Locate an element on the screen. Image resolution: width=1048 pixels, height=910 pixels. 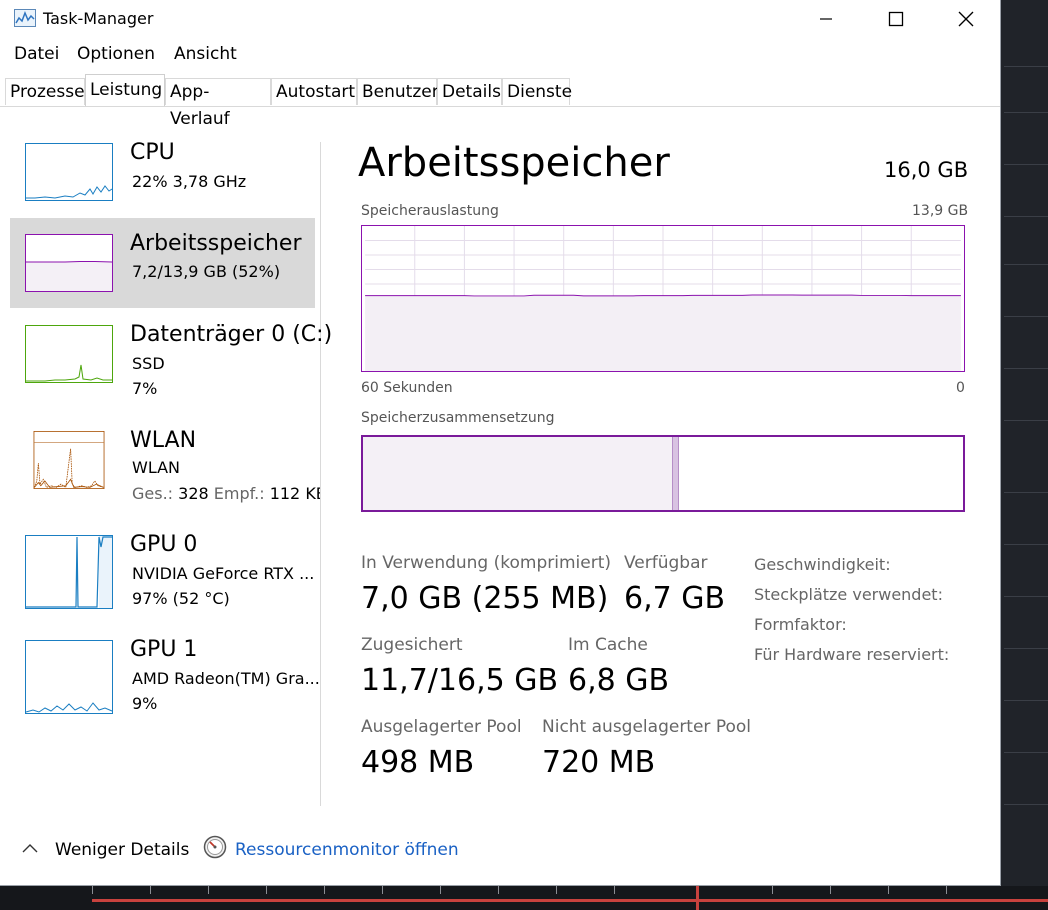
memory-composition-bar is located at coordinates (663, 473).